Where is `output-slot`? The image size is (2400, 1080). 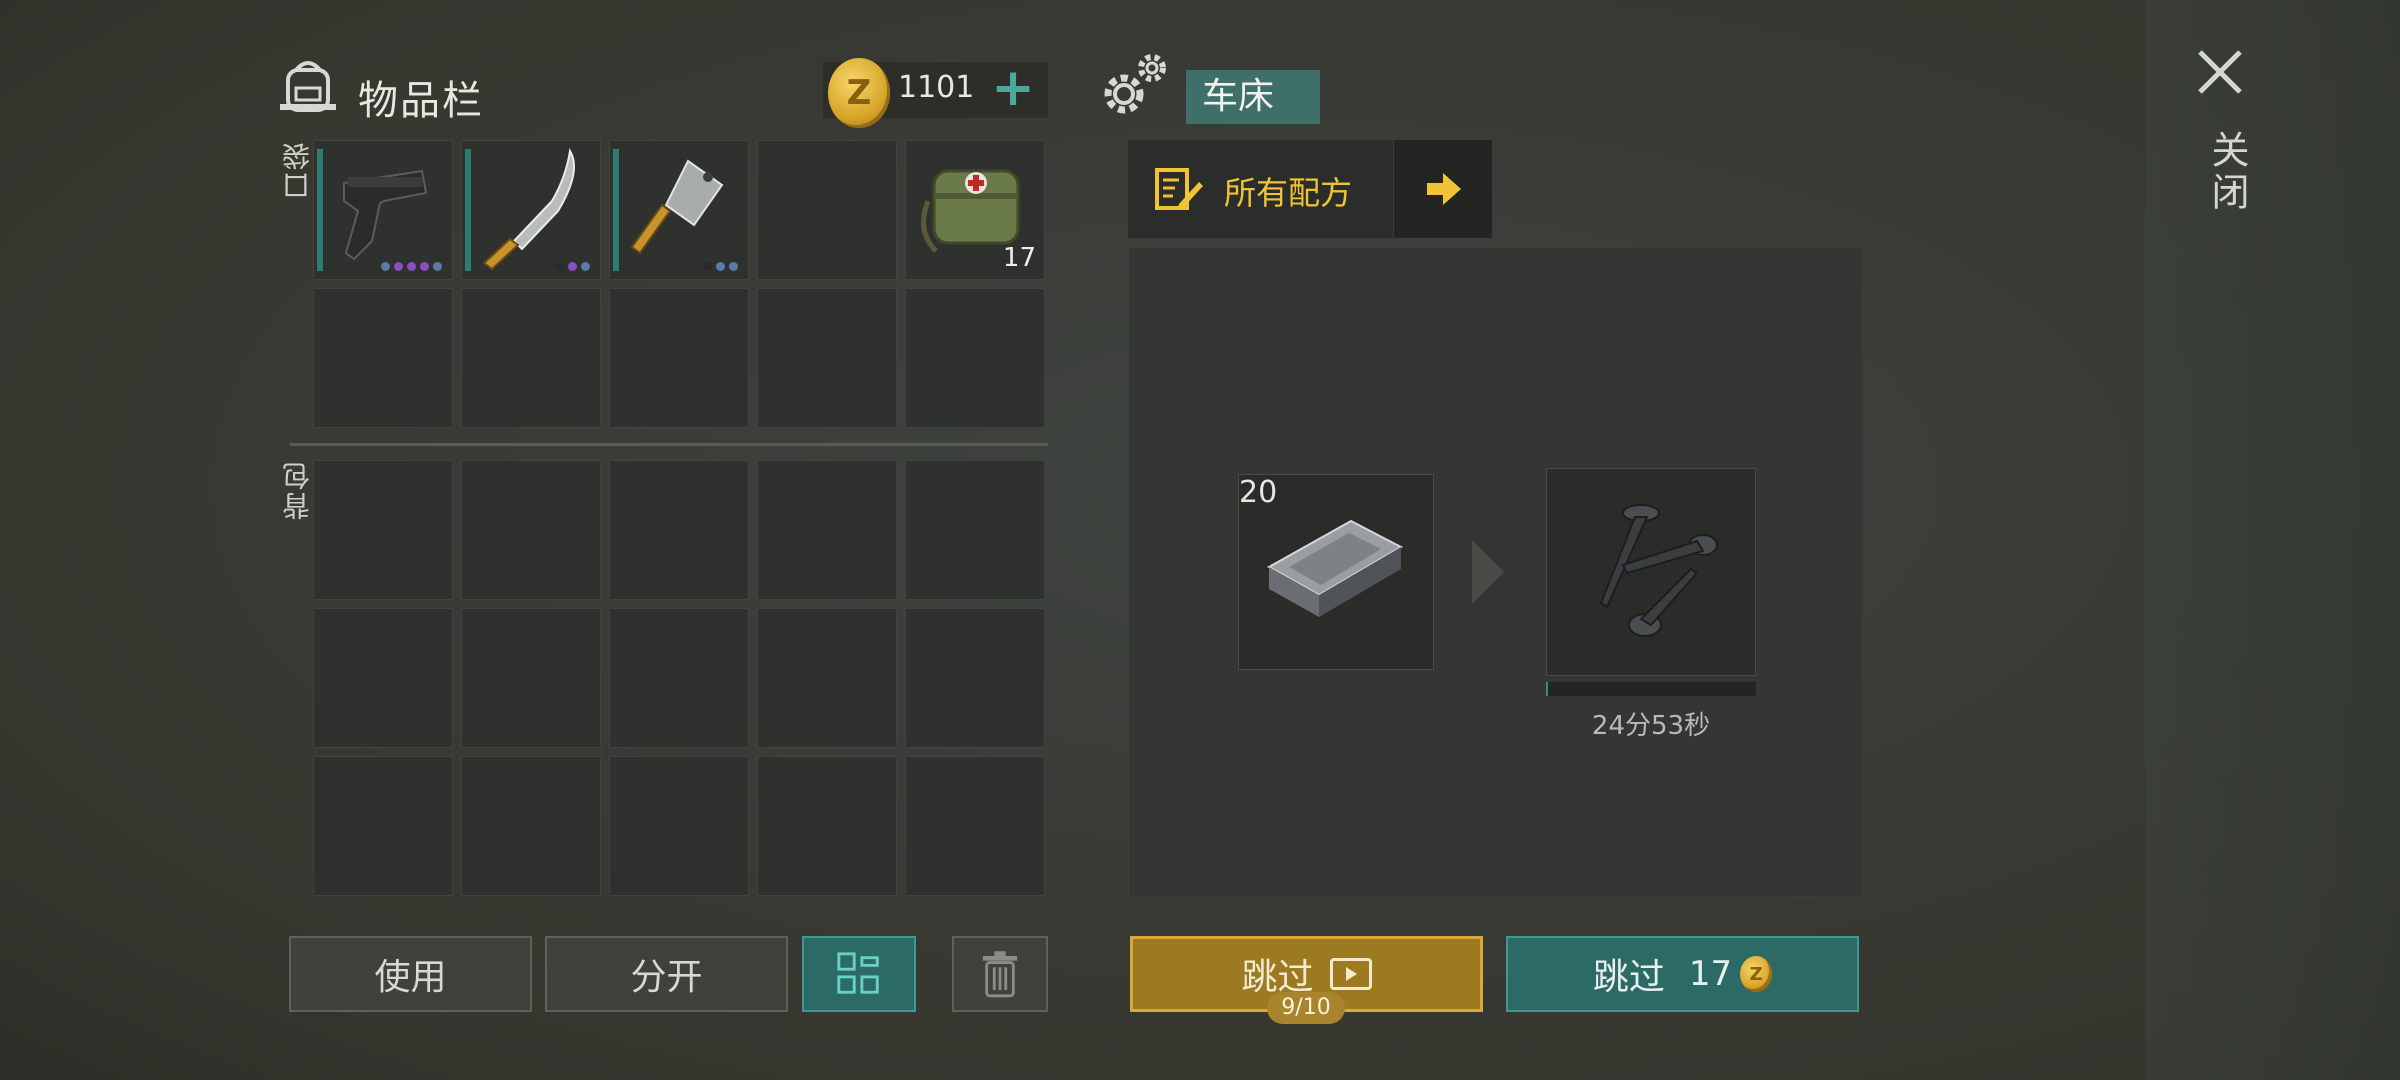 output-slot is located at coordinates (1651, 572).